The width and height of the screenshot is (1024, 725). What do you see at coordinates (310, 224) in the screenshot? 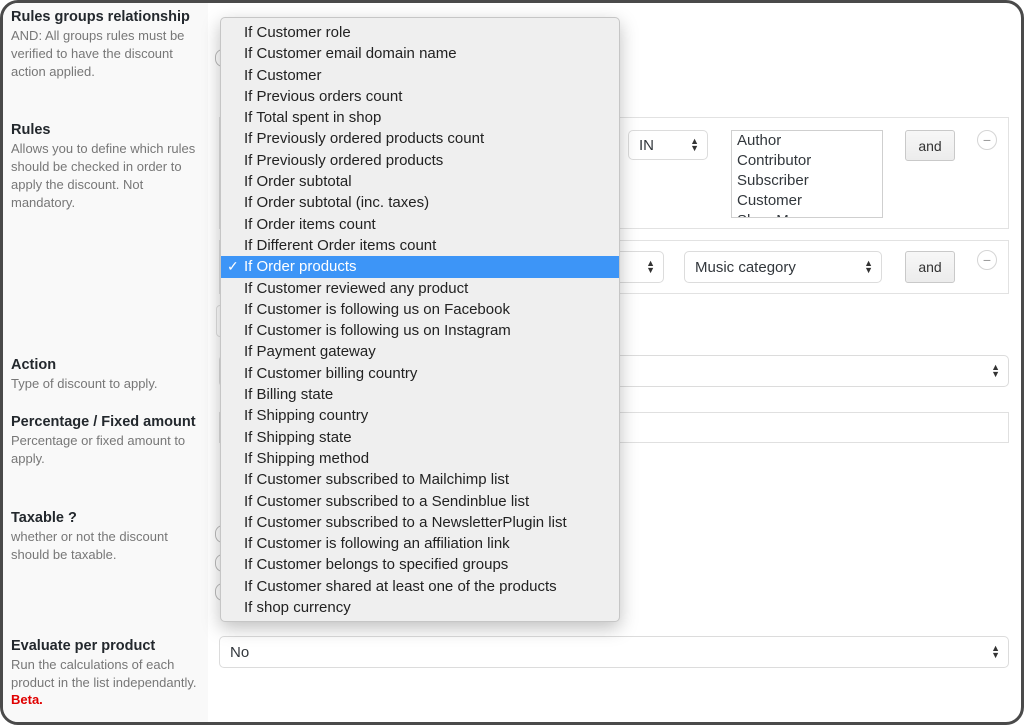
I see `dropdown-option-label: If Order items count` at bounding box center [310, 224].